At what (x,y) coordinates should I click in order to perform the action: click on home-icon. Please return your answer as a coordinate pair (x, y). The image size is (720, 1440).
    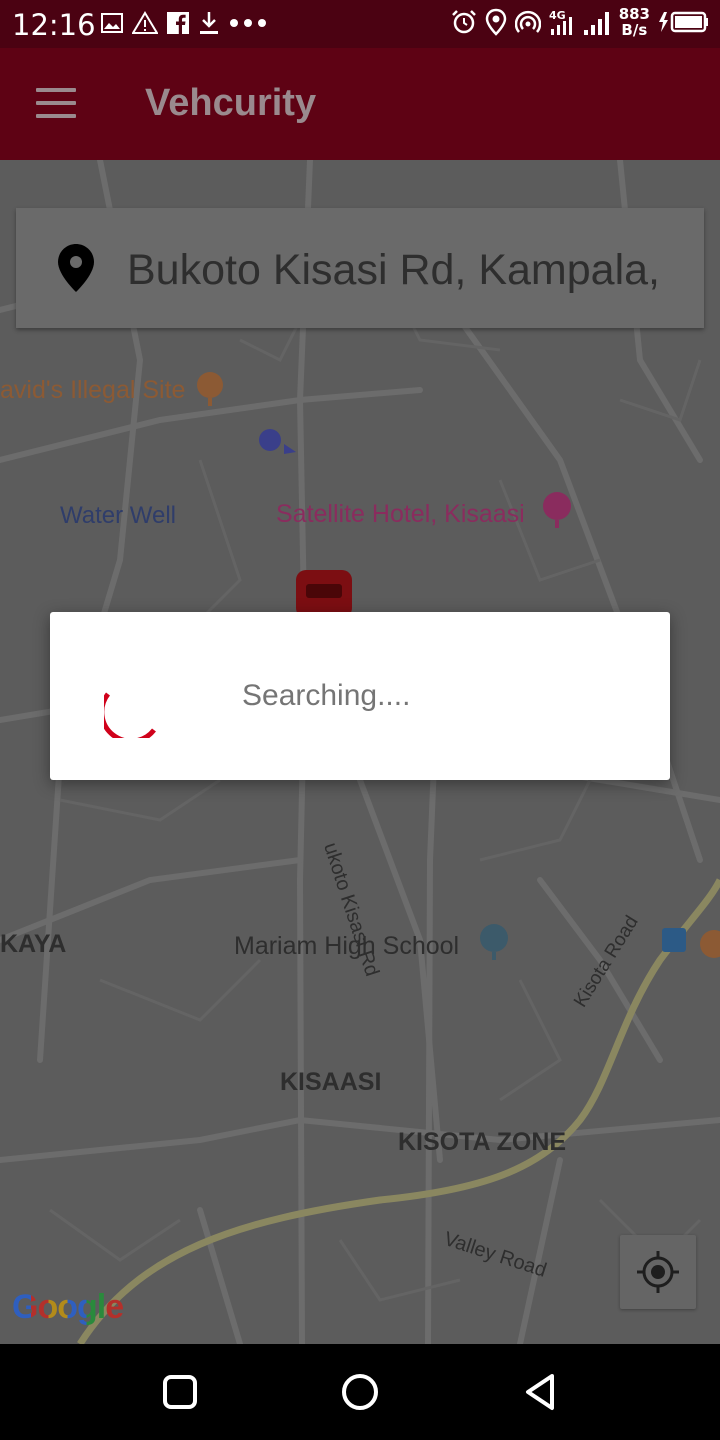
    Looking at the image, I should click on (360, 1392).